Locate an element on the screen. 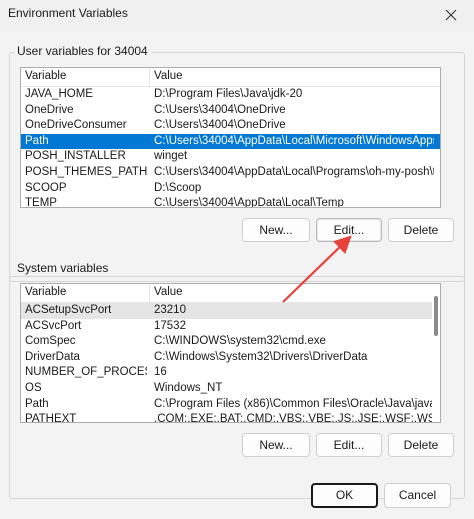  ok-button: OK is located at coordinates (344, 495).